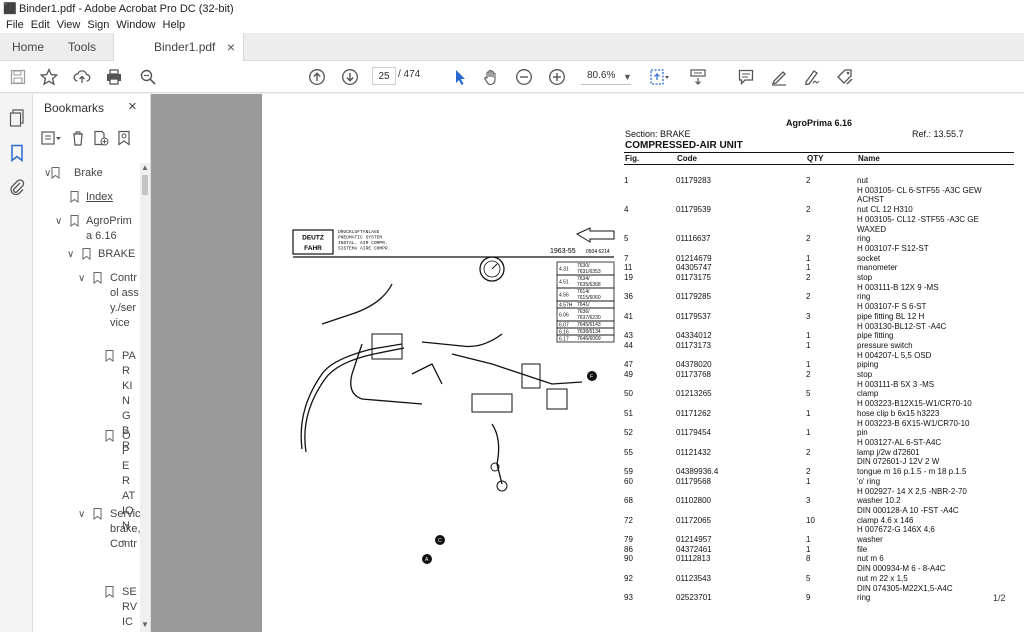 The image size is (1024, 632). What do you see at coordinates (145, 185) in the screenshot?
I see `scrollbar-thumb` at bounding box center [145, 185].